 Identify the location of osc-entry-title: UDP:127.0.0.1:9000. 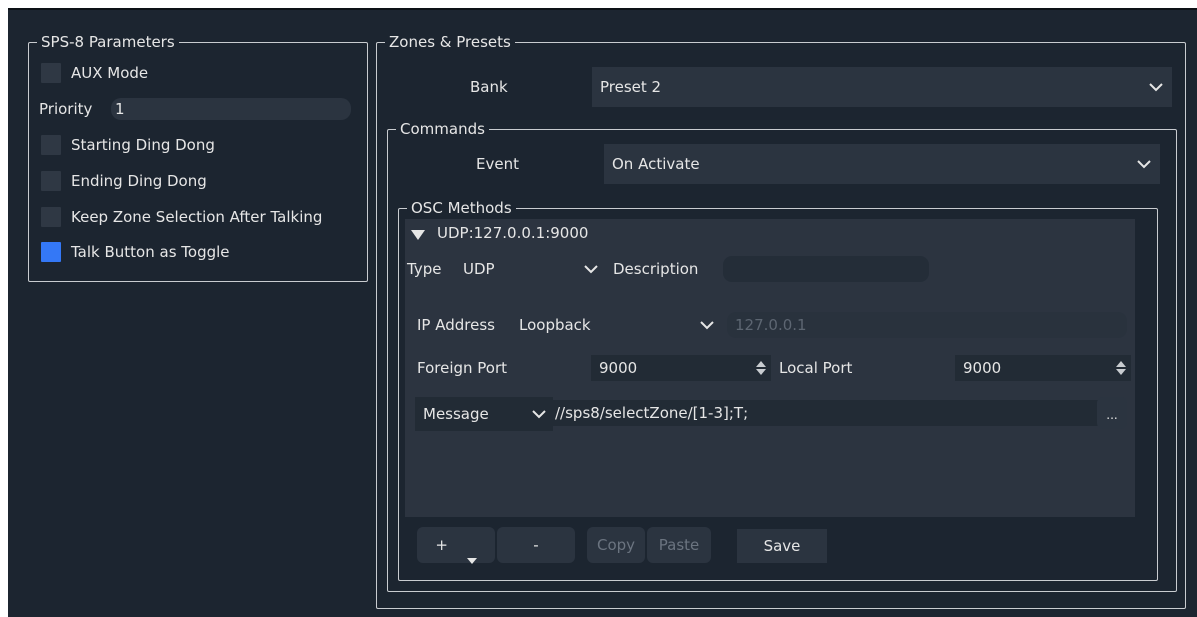
(513, 233).